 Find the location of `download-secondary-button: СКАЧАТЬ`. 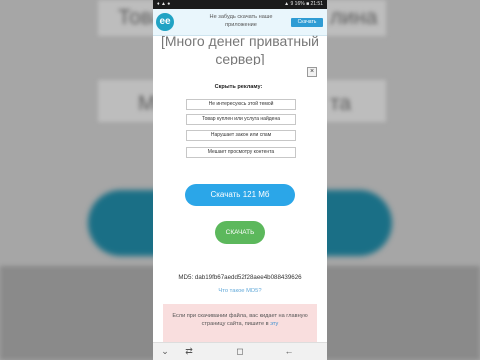

download-secondary-button: СКАЧАТЬ is located at coordinates (240, 232).